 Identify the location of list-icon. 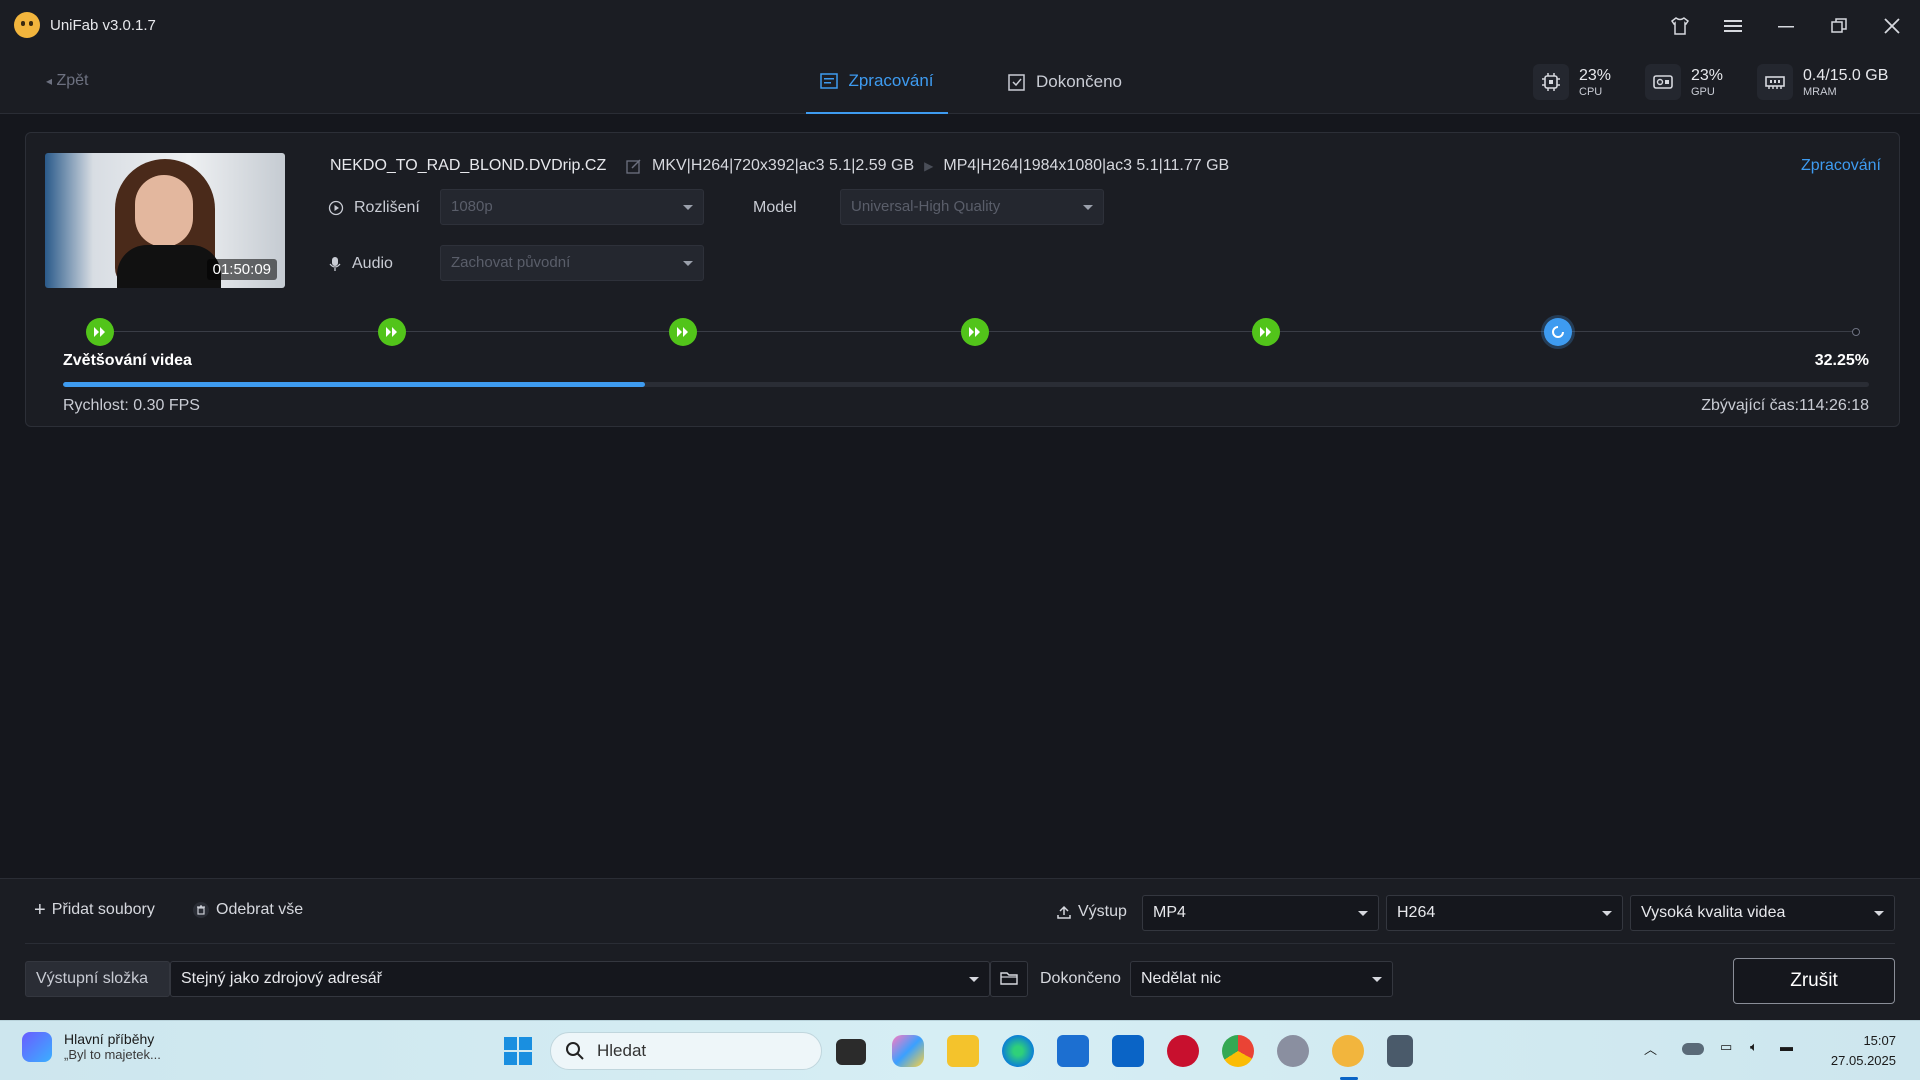
(829, 81).